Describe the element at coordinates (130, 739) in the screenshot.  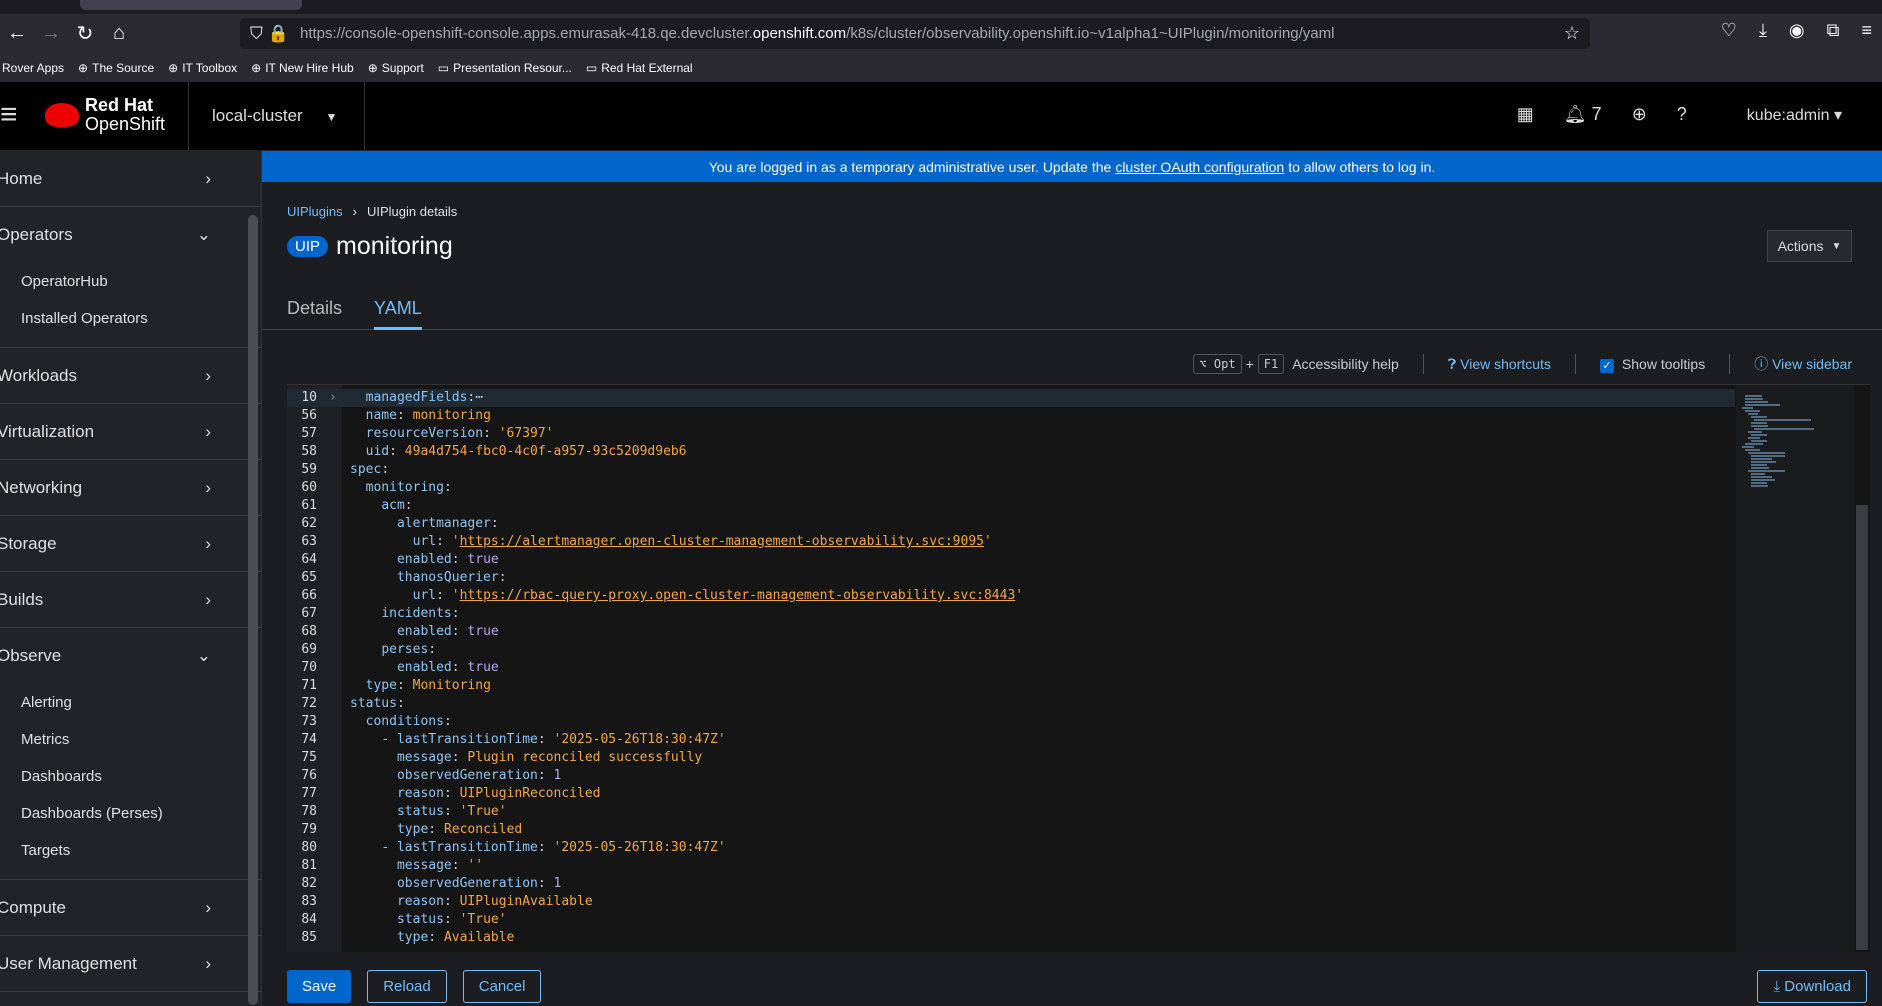
I see `nav-metrics: Metrics` at that location.